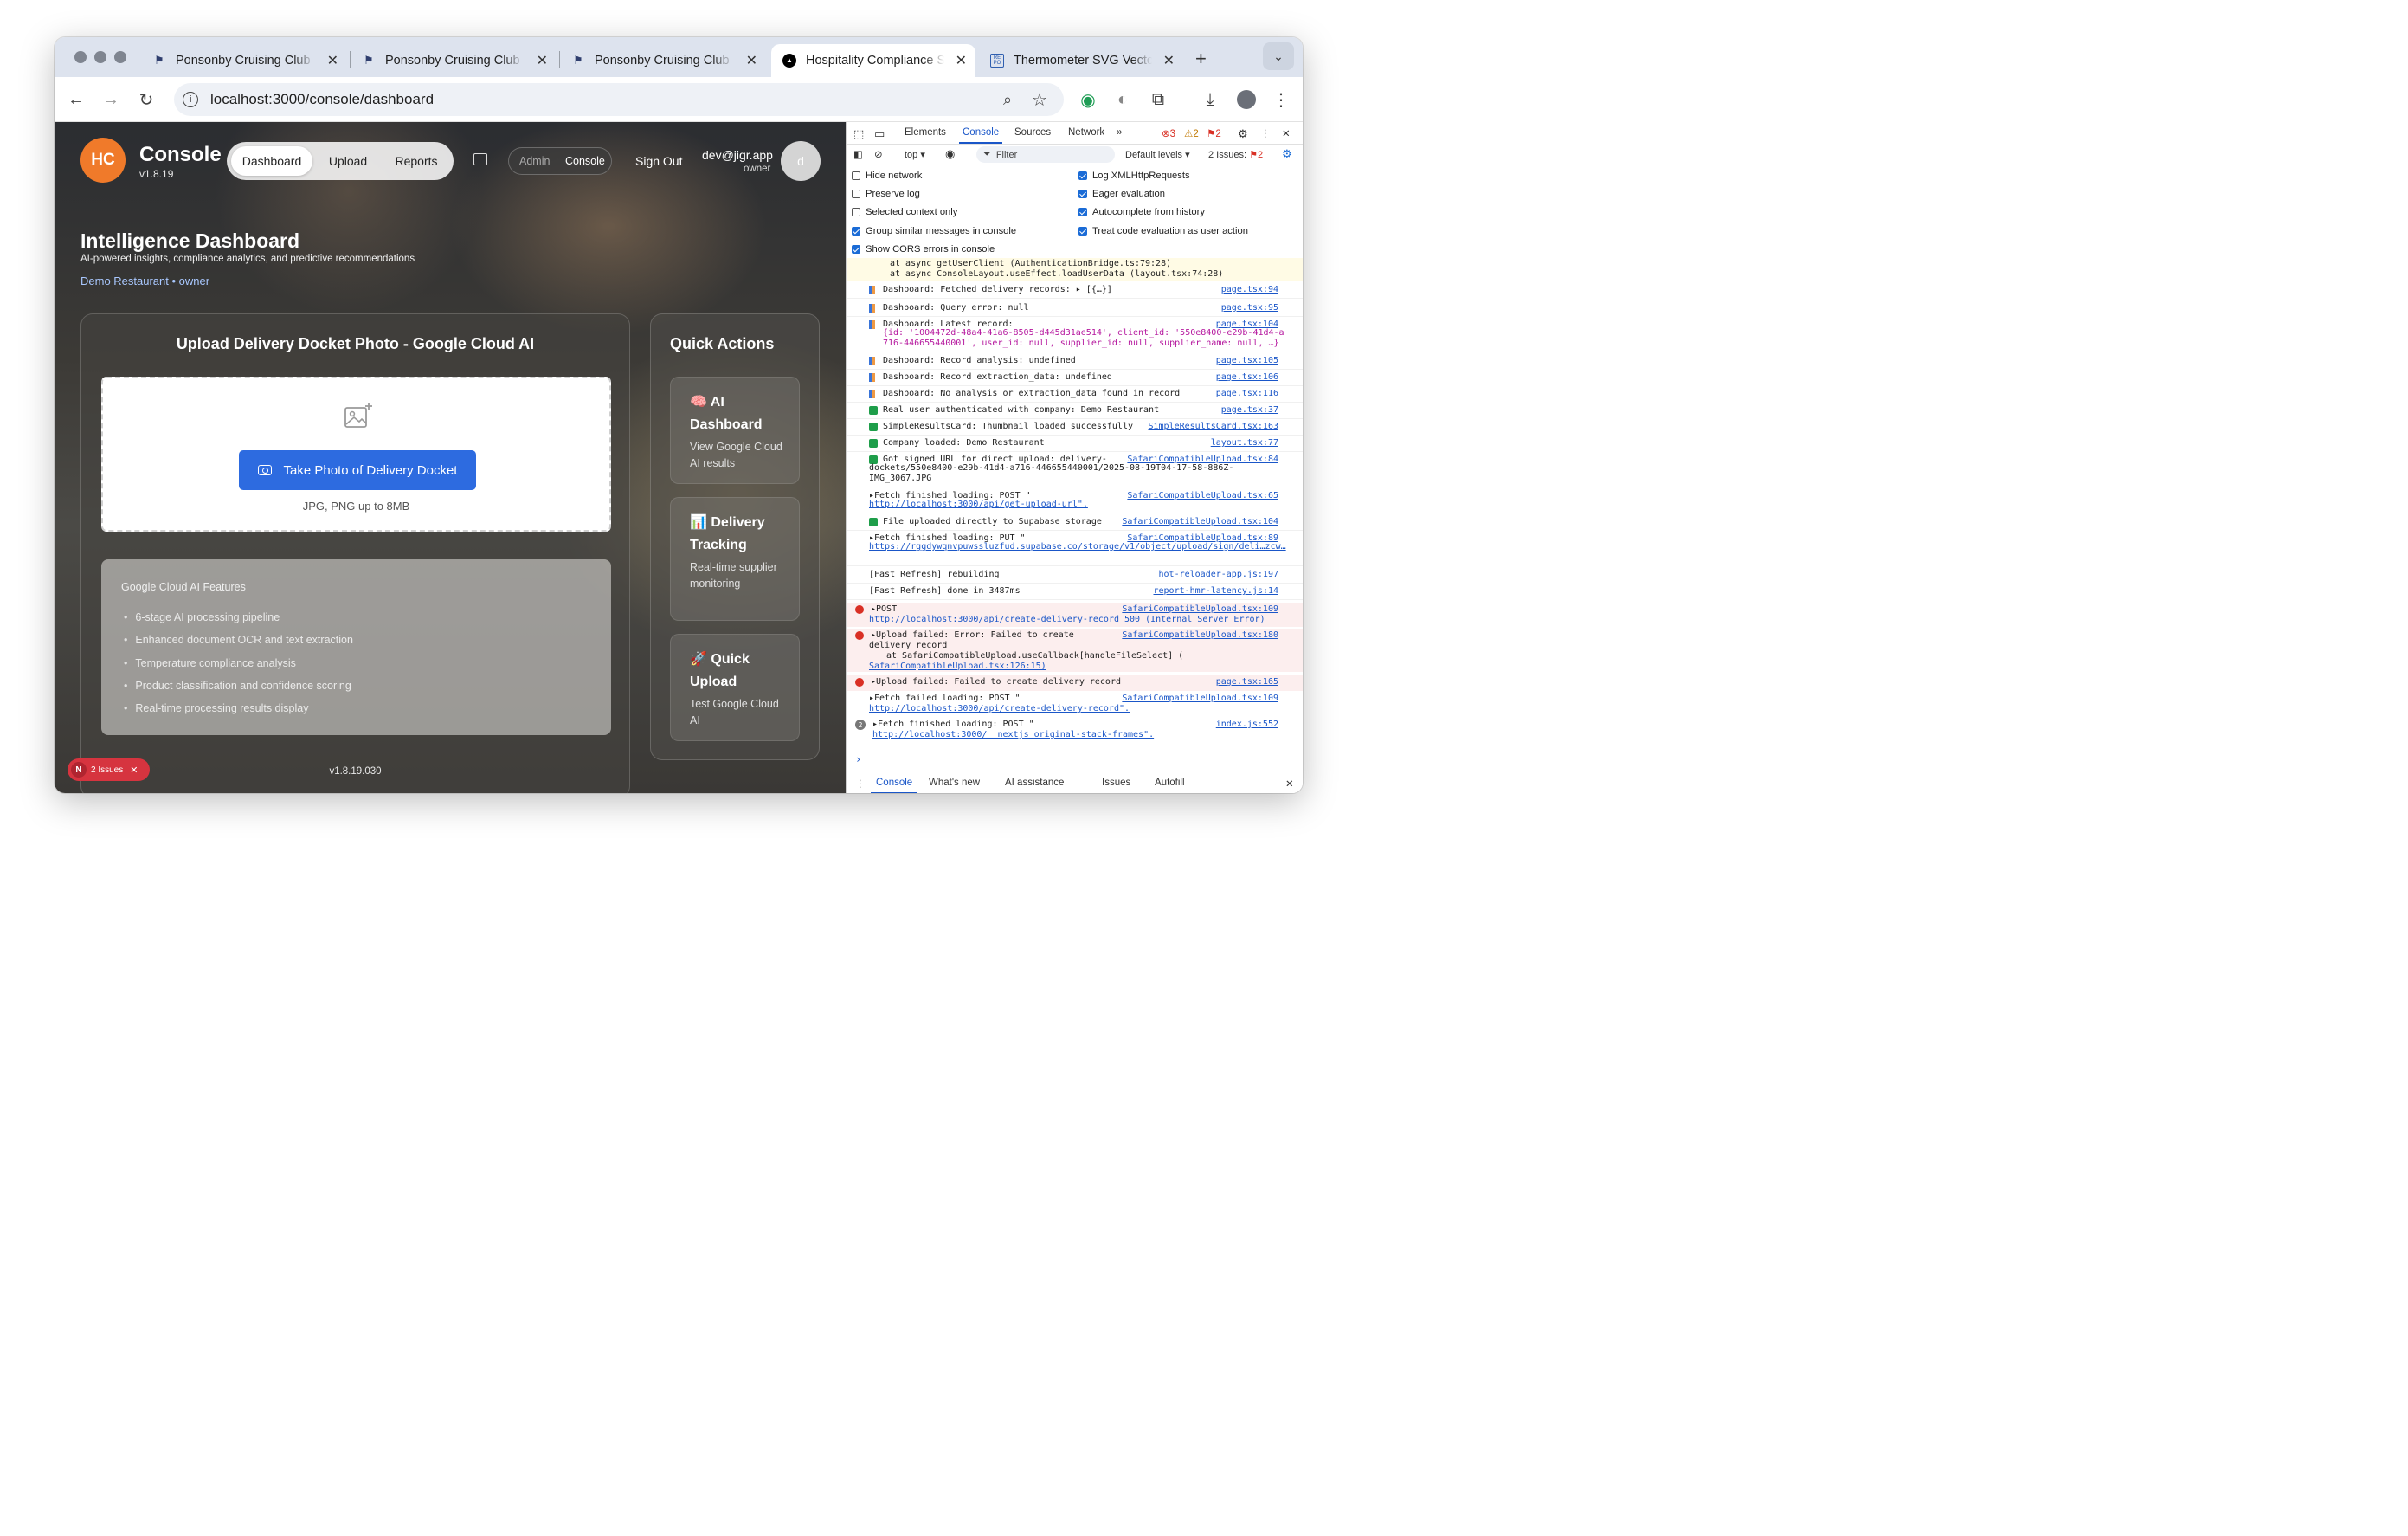 The height and width of the screenshot is (1536, 2408). Describe the element at coordinates (109, 770) in the screenshot. I see `nextjs-issues-badge: N 2 Issues ✕` at that location.